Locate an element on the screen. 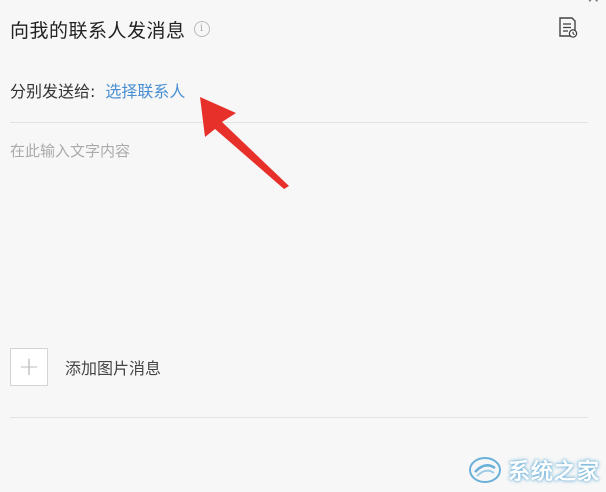 This screenshot has width=606, height=492. watermark-text: 系统之家 is located at coordinates (553, 472).